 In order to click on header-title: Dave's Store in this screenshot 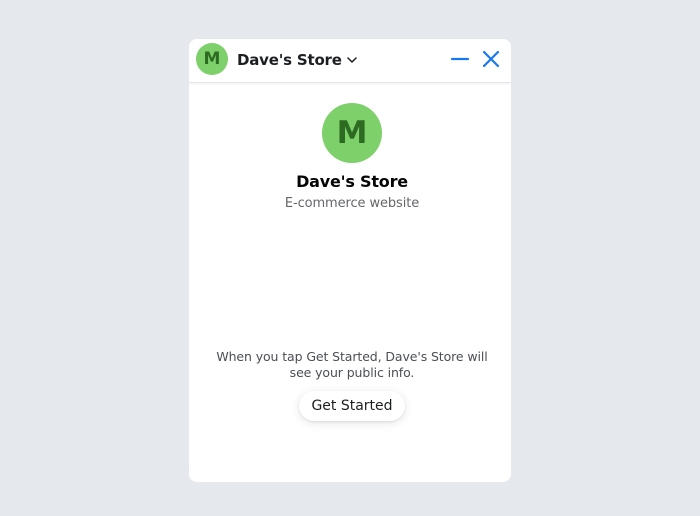, I will do `click(289, 60)`.